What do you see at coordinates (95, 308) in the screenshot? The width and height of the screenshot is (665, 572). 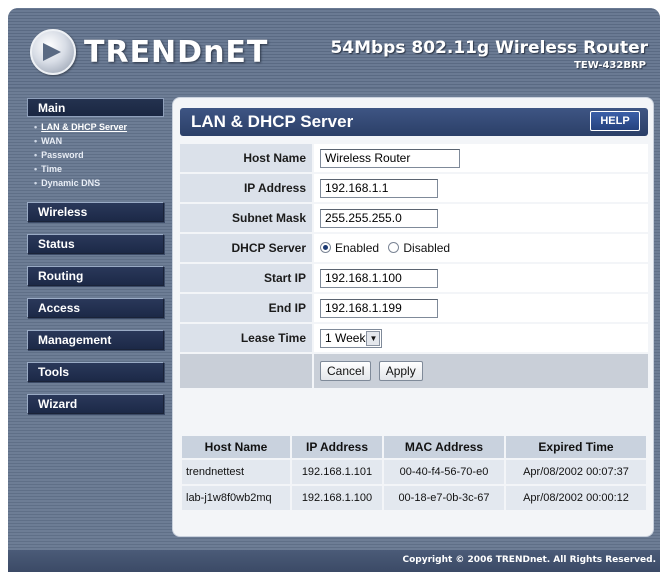 I see `nav-access: Access` at bounding box center [95, 308].